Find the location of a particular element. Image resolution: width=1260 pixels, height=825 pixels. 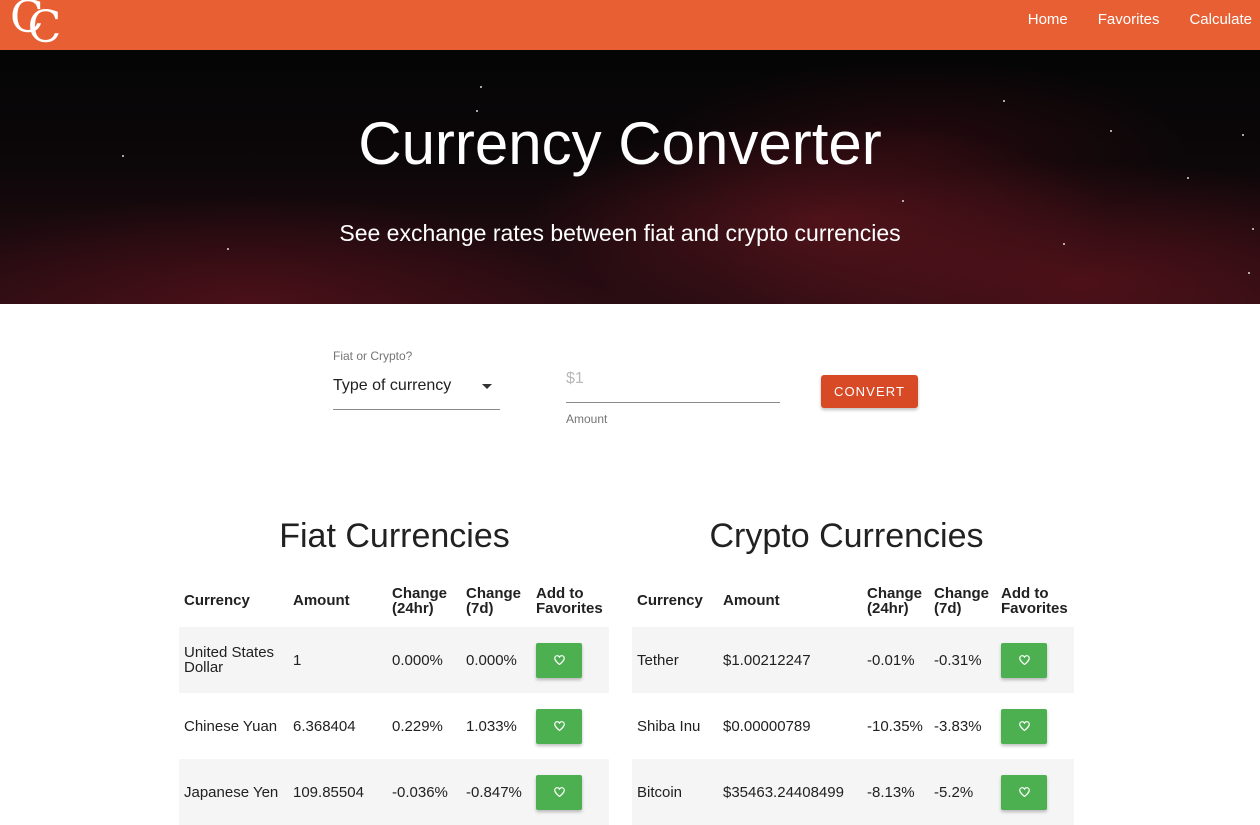

table-row: Tether $1.00212247 -0.01% -0.31% is located at coordinates (853, 660).